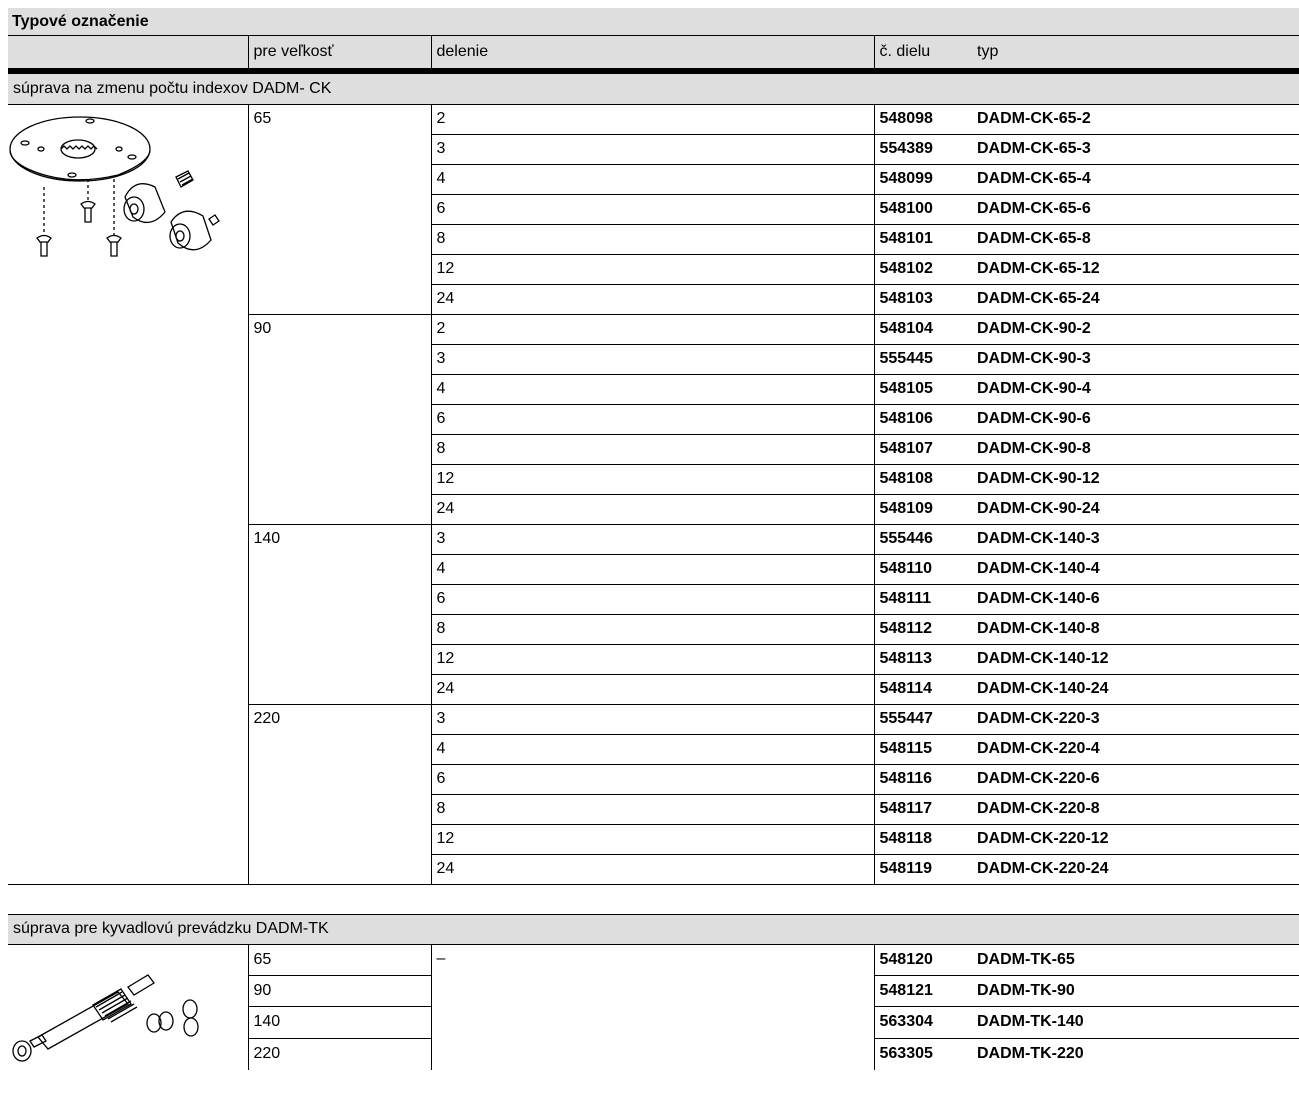 This screenshot has width=1299, height=1098. Describe the element at coordinates (923, 719) in the screenshot. I see `part-number-cell: 555447` at that location.